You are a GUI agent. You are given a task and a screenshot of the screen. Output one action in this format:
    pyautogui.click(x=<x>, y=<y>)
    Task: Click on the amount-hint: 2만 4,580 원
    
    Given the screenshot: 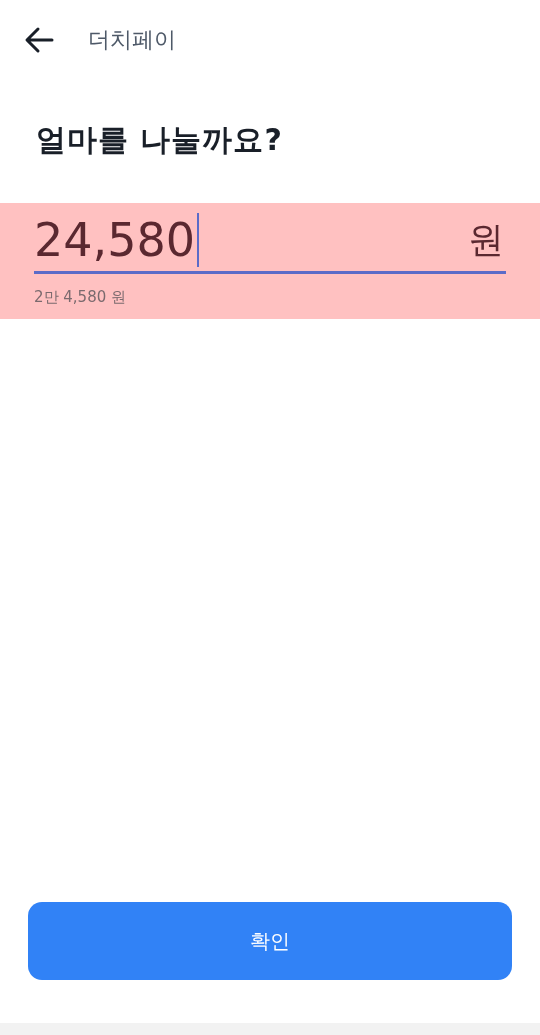 What is the action you would take?
    pyautogui.click(x=80, y=297)
    